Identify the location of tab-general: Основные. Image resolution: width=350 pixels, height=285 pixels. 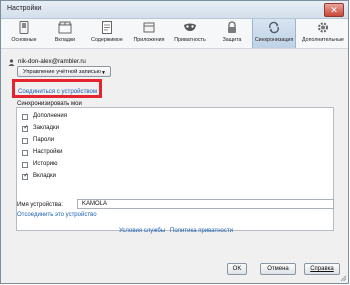
(24, 33).